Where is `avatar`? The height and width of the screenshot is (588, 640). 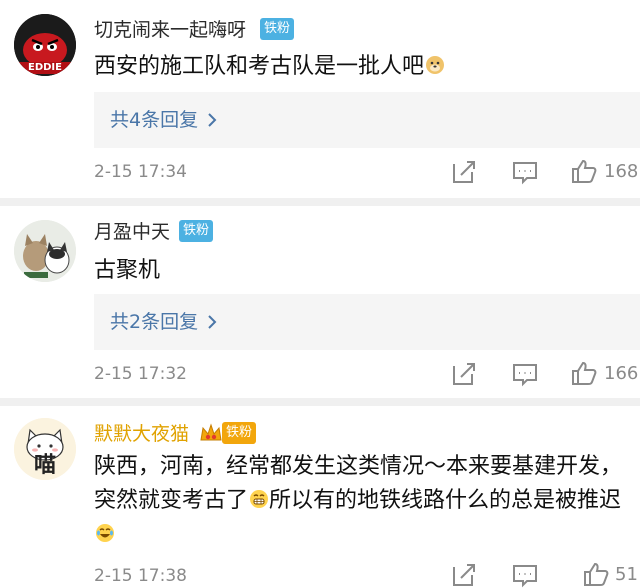
avatar is located at coordinates (45, 251).